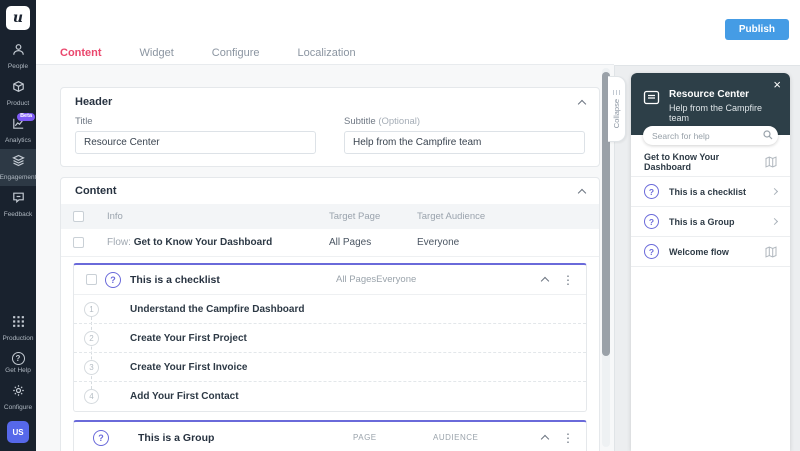 This screenshot has height=451, width=800. Describe the element at coordinates (464, 142) in the screenshot. I see `subtitle-input` at that location.